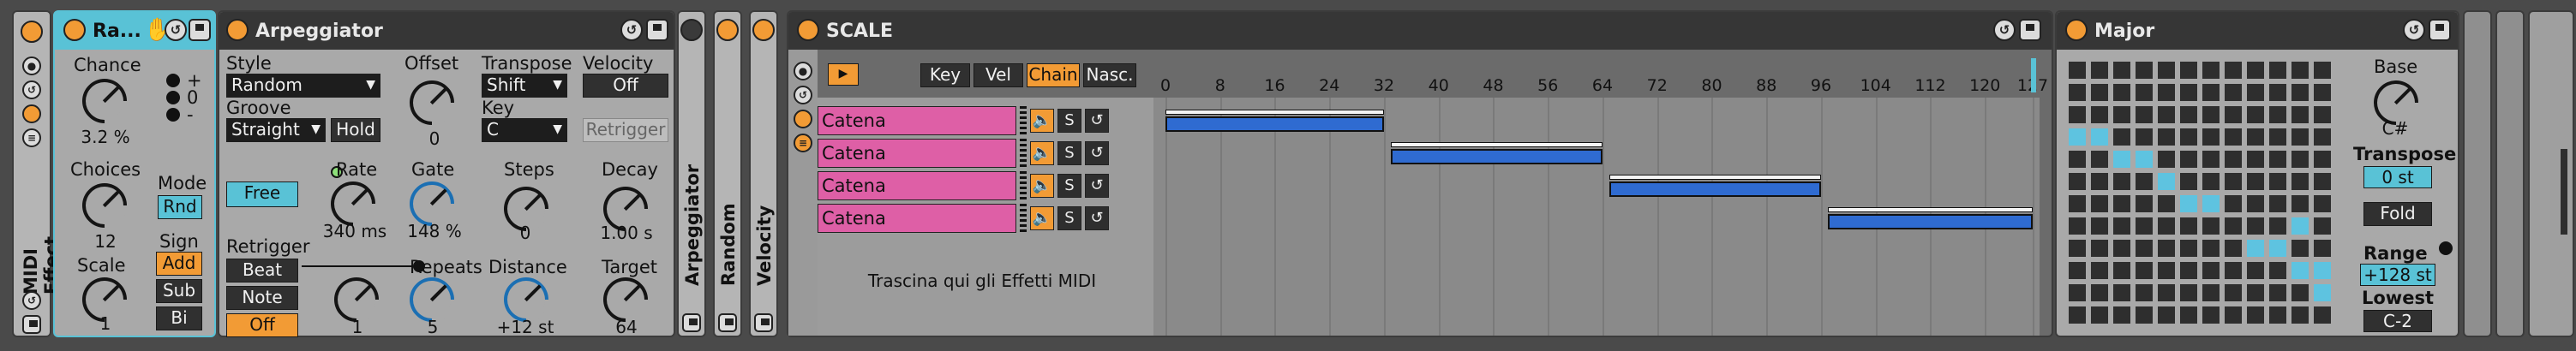  I want to click on scale-hotswap-icon: ↺, so click(2004, 30).